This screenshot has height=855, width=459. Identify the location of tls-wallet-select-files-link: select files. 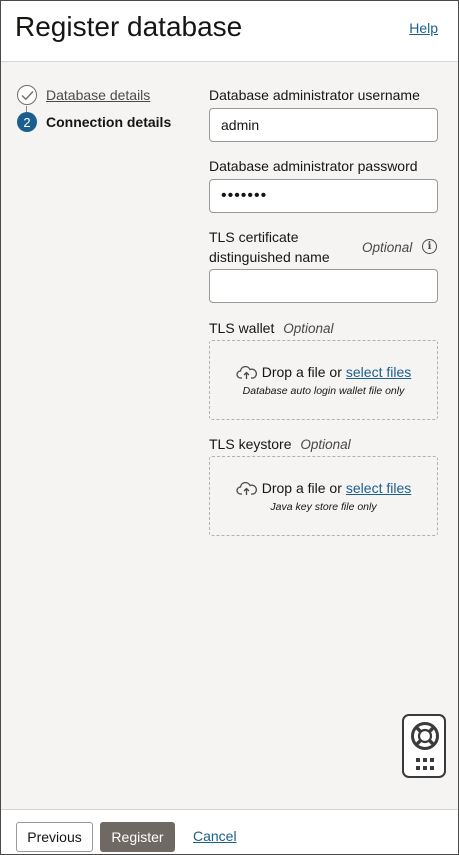
(378, 372).